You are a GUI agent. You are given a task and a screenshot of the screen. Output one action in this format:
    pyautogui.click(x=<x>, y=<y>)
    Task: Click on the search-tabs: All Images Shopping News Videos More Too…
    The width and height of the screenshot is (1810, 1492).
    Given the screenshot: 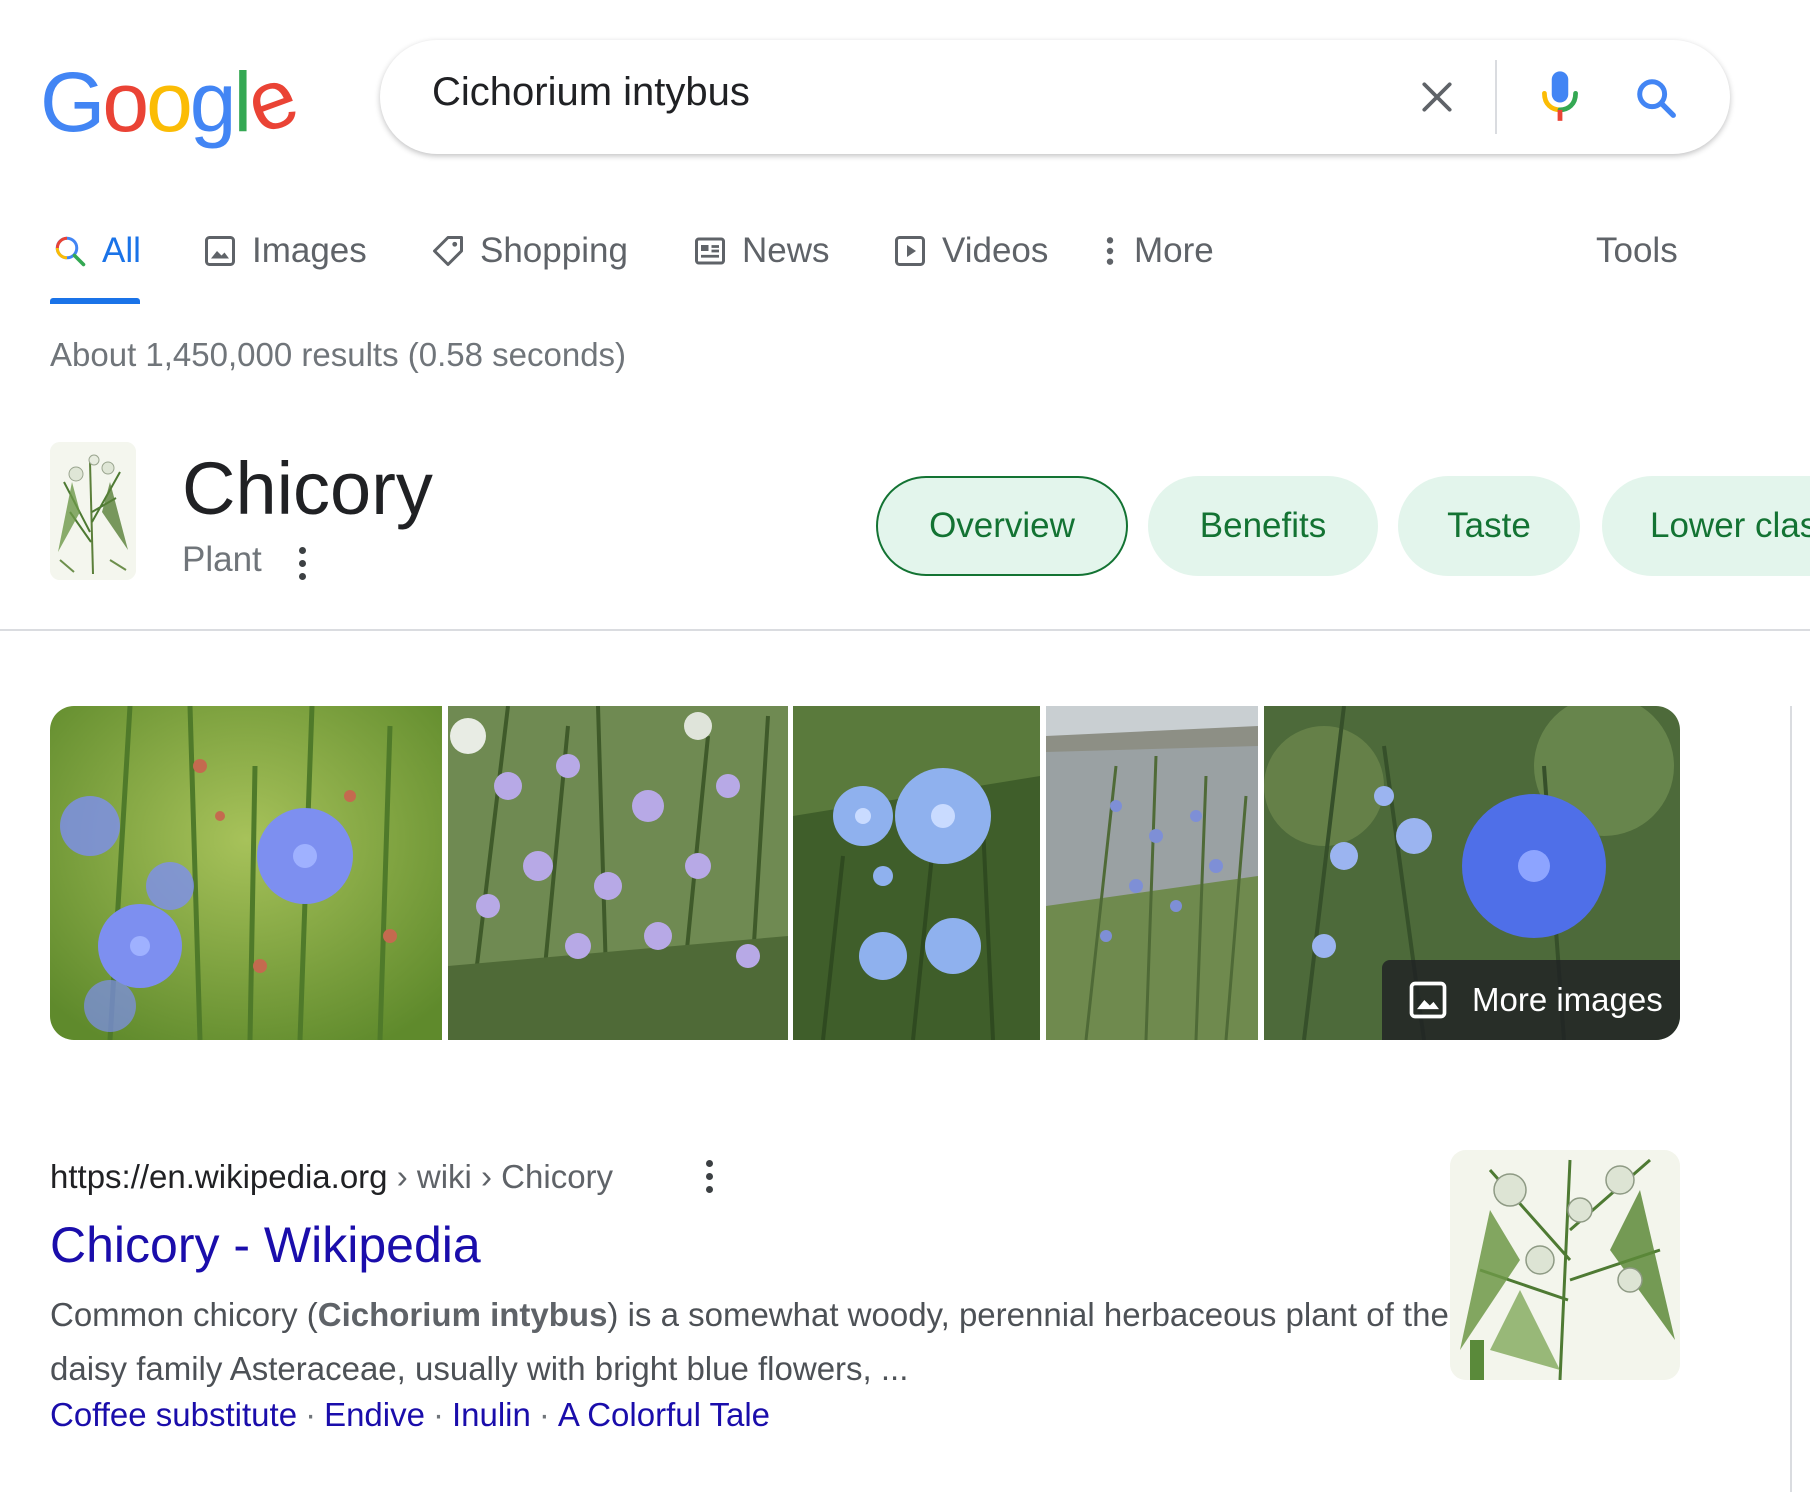 What is the action you would take?
    pyautogui.click(x=905, y=265)
    